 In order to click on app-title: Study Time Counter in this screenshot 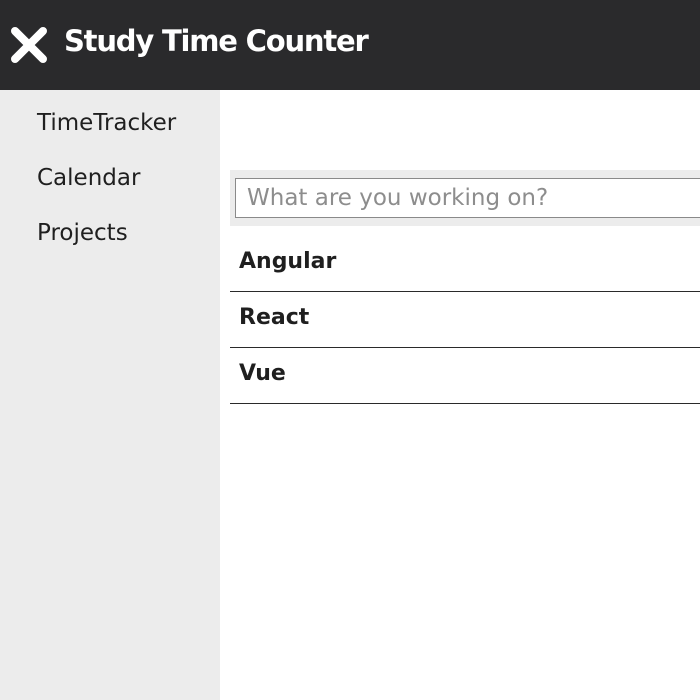, I will do `click(216, 41)`.